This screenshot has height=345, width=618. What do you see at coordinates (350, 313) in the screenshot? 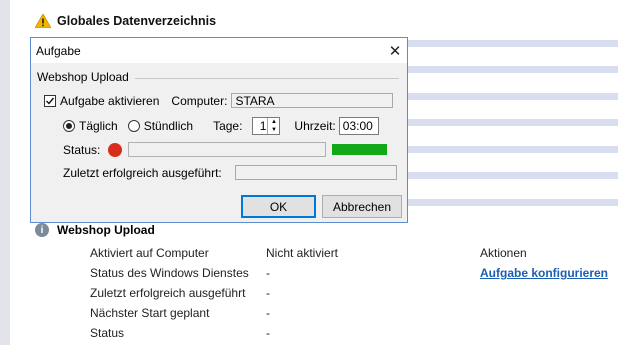
I see `table-row: Nächster Start geplant -` at bounding box center [350, 313].